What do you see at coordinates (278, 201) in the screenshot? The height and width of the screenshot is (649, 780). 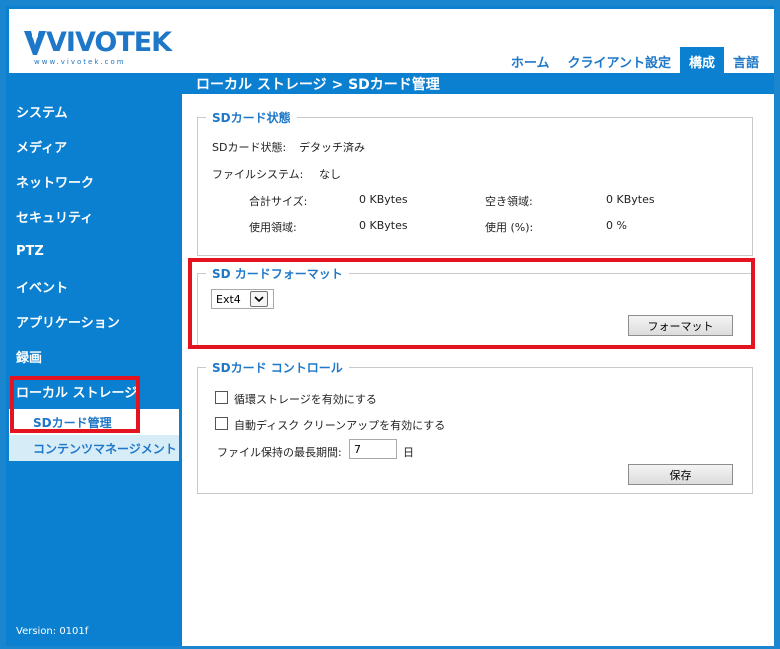 I see `total-size-label: 合計サイズ:` at bounding box center [278, 201].